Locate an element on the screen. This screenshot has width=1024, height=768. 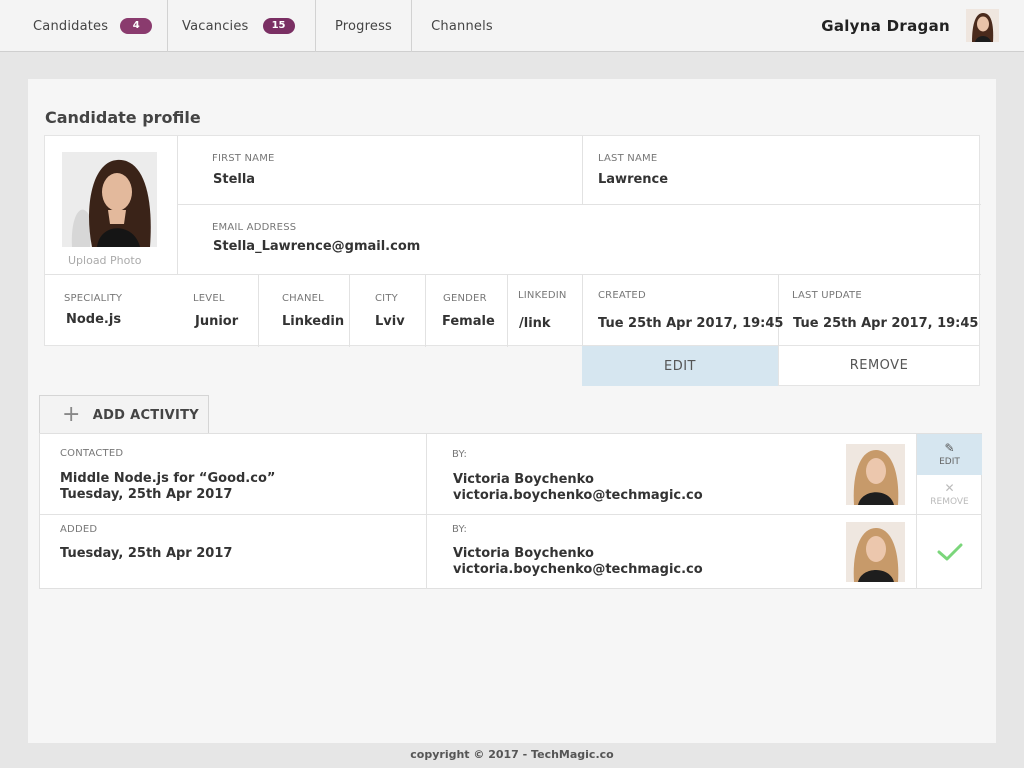
checkmark-icon is located at coordinates (949, 552).